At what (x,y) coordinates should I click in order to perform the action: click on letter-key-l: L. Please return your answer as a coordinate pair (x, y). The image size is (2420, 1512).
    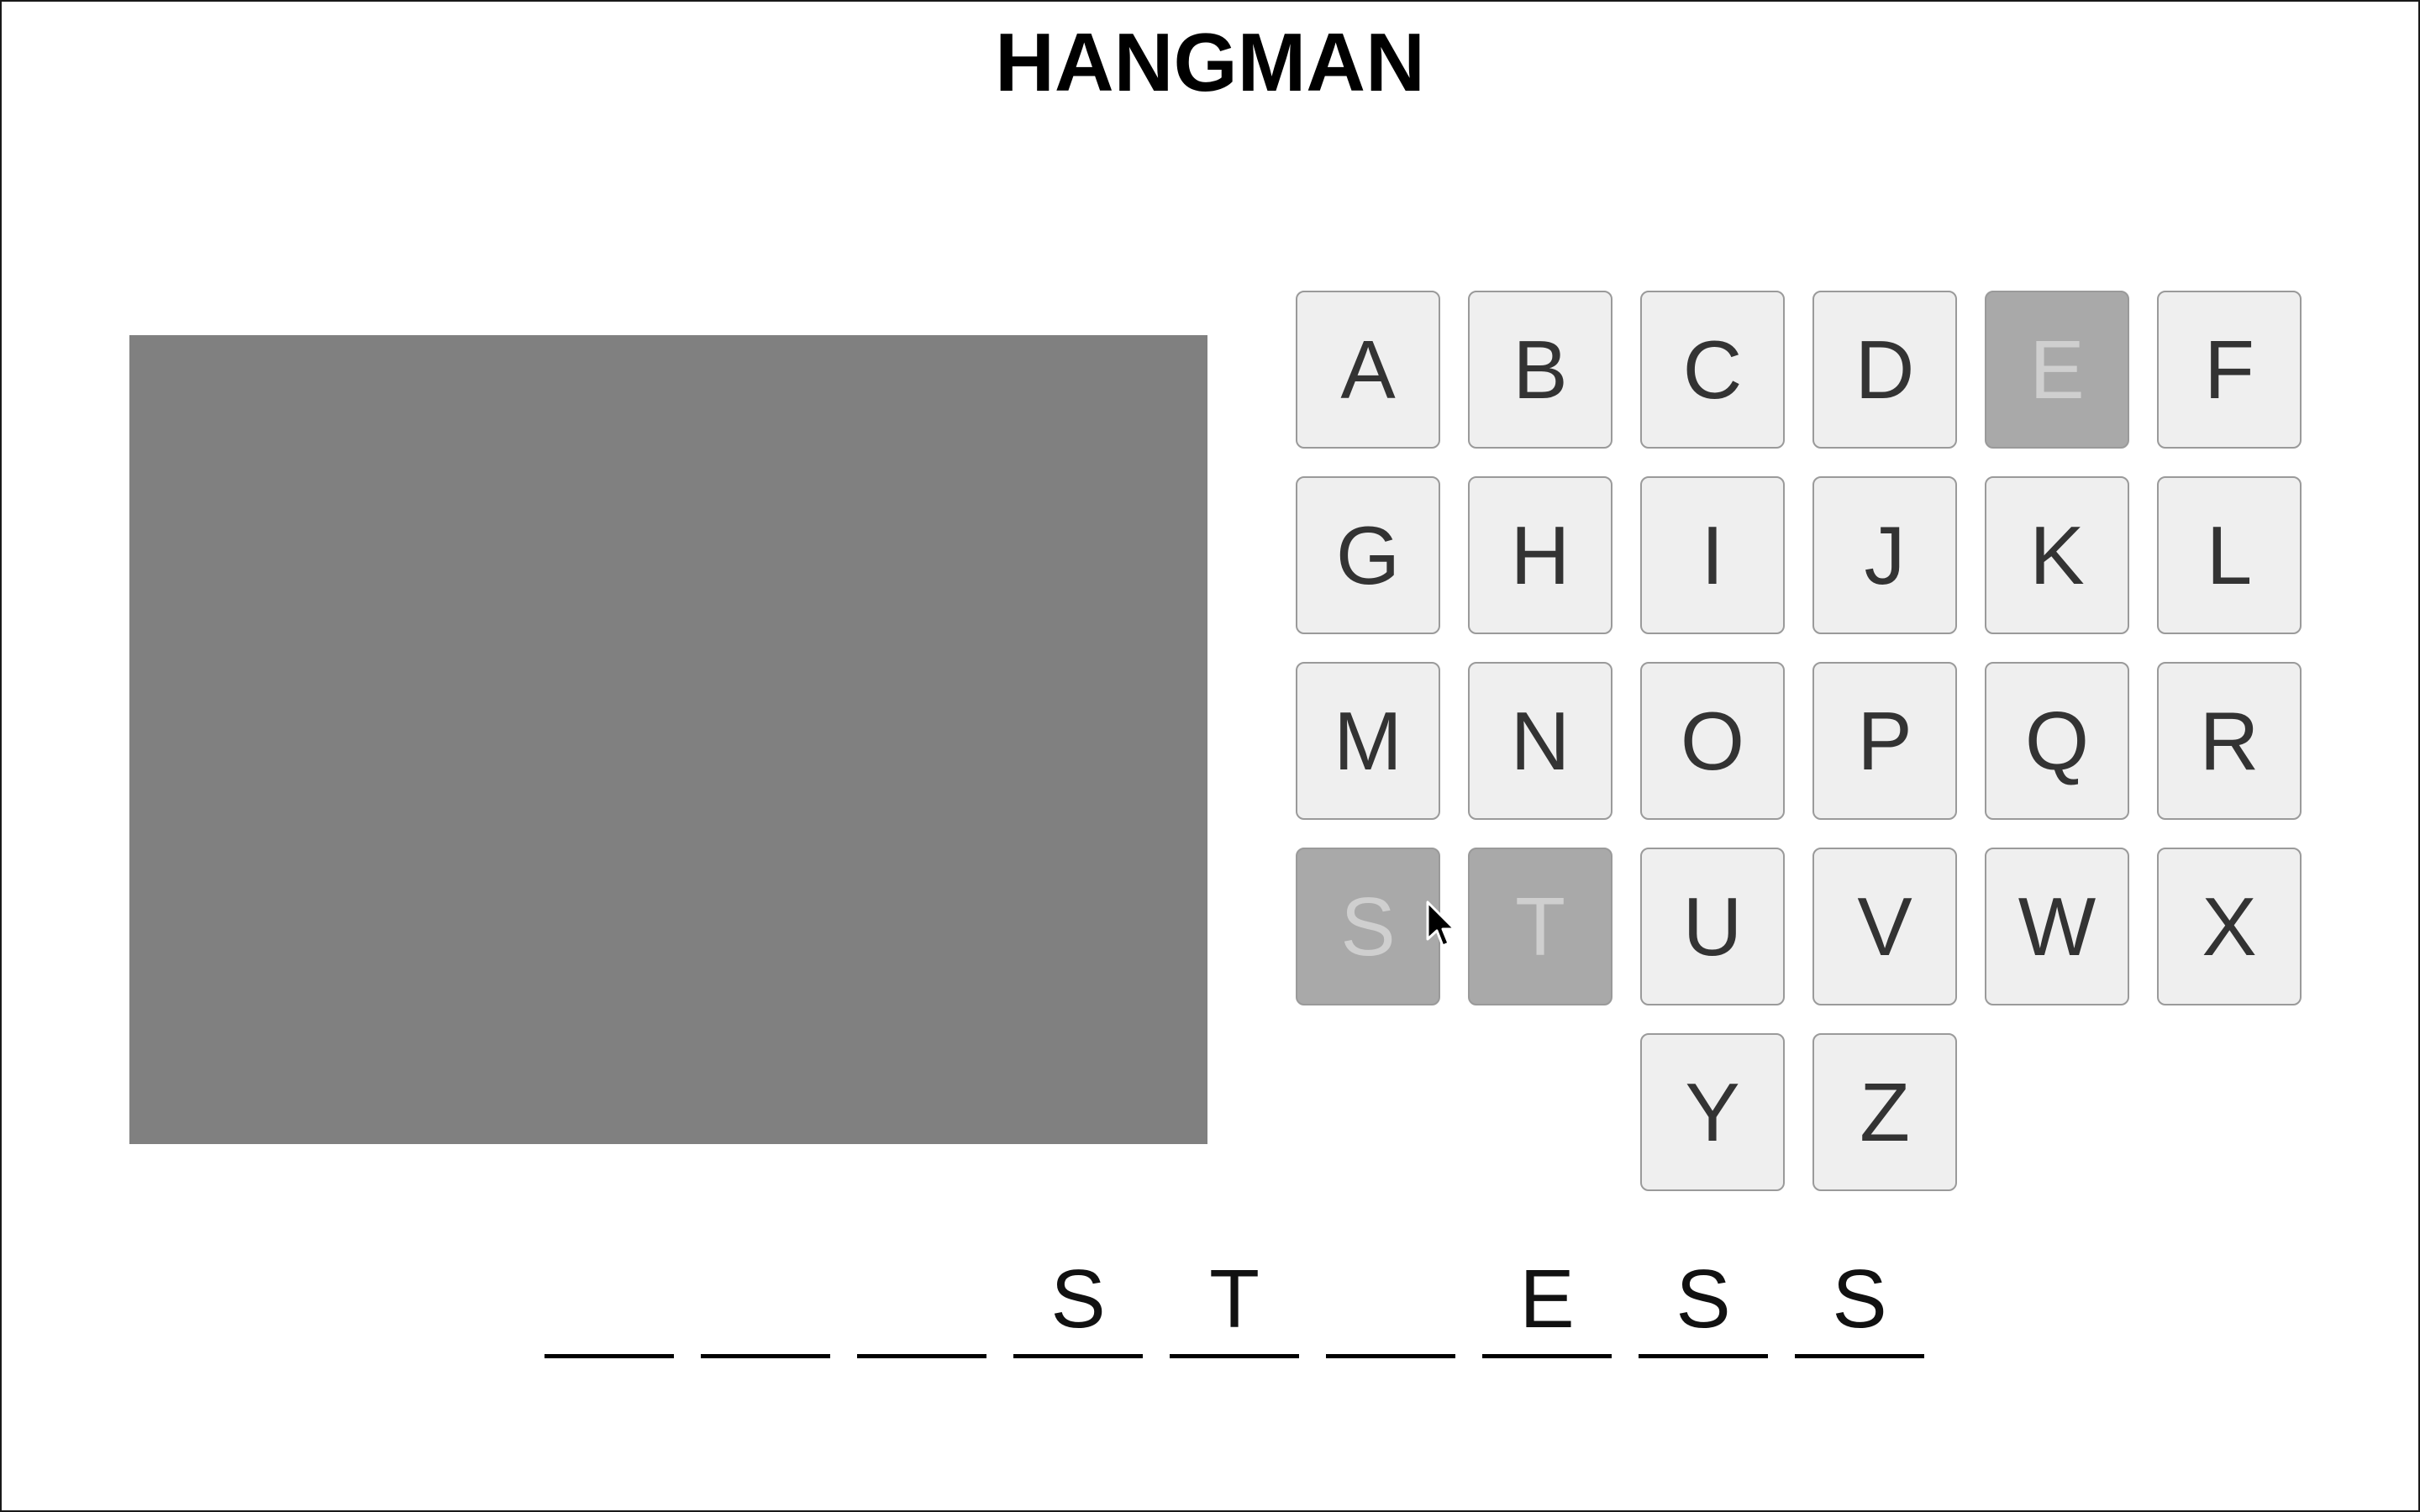
    Looking at the image, I should click on (2229, 555).